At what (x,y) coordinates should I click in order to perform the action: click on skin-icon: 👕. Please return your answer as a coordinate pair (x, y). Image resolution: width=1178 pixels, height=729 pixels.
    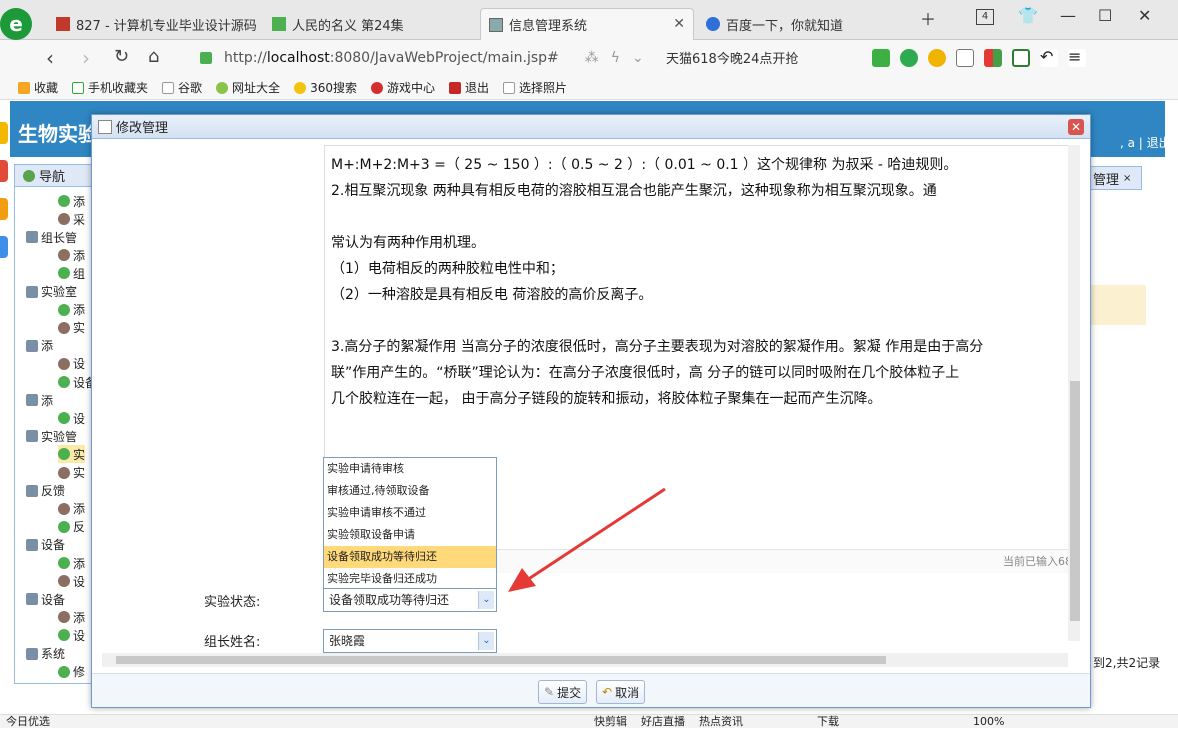
    Looking at the image, I should click on (1028, 15).